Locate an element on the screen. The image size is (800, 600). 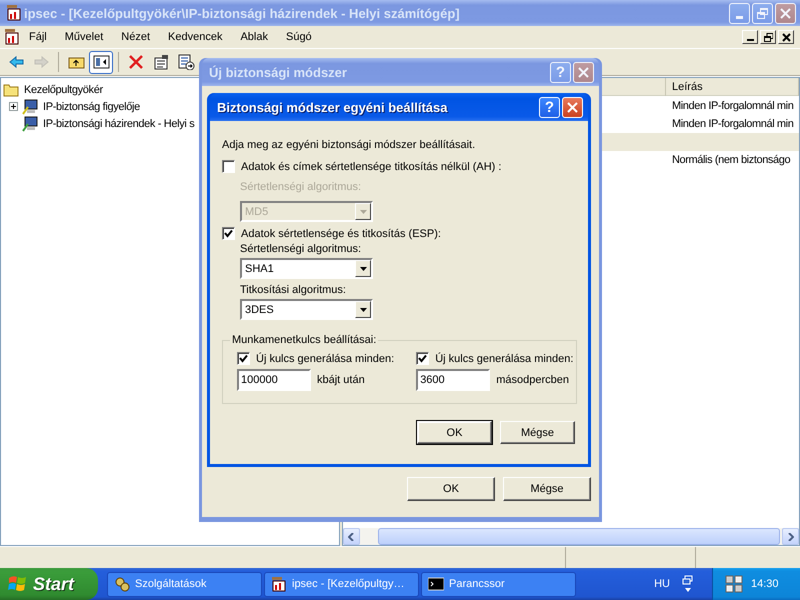
expand-icon is located at coordinates (13, 106).